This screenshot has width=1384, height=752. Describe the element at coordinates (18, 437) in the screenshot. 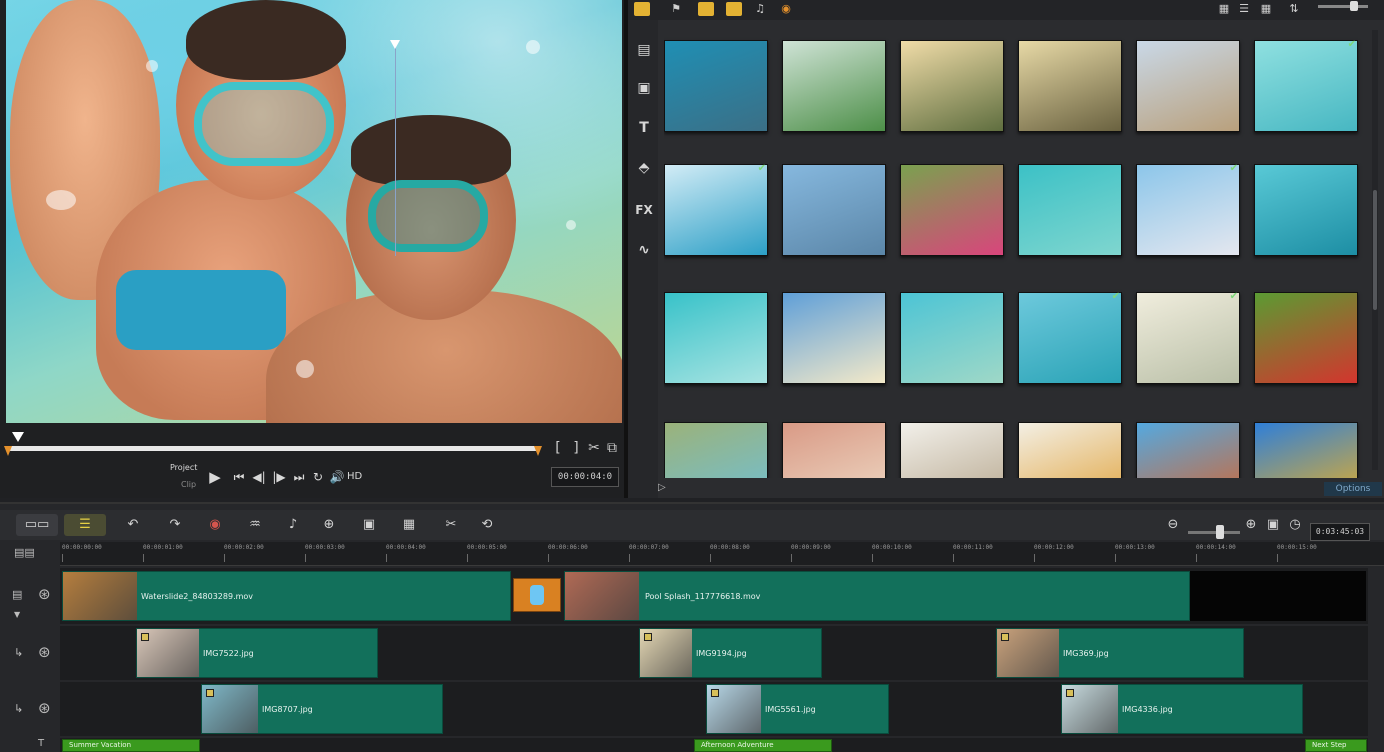

I see `scrubber-playhead` at that location.